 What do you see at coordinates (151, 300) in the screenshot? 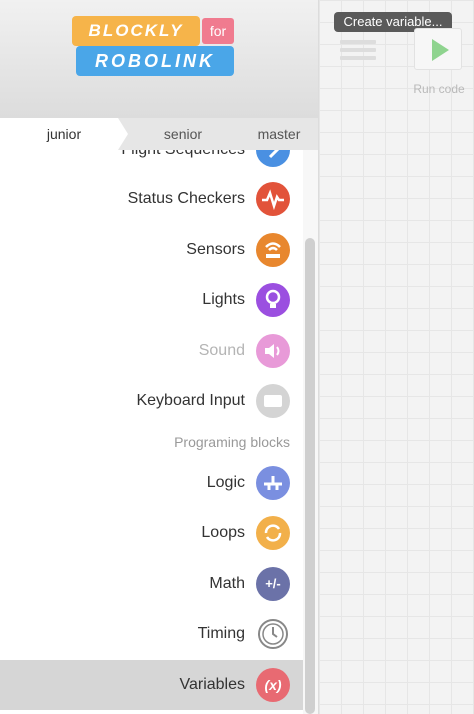
I see `category-lights: Lights` at bounding box center [151, 300].